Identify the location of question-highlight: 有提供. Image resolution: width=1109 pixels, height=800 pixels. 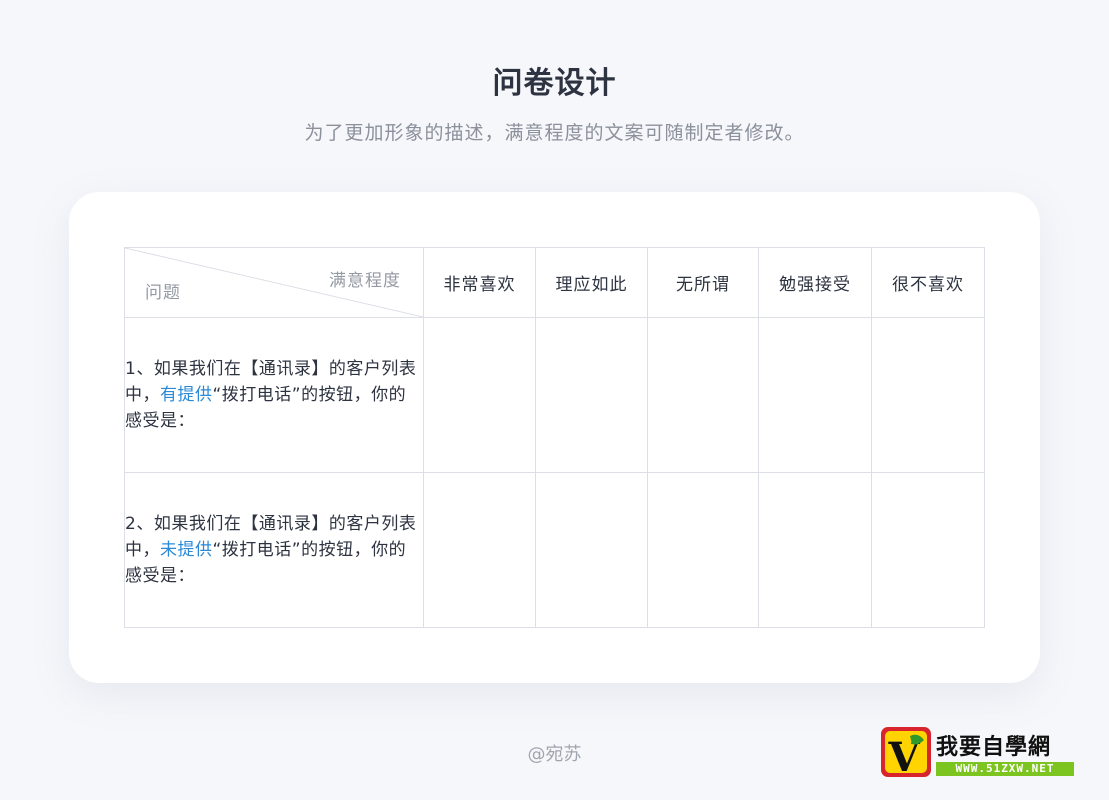
(186, 395).